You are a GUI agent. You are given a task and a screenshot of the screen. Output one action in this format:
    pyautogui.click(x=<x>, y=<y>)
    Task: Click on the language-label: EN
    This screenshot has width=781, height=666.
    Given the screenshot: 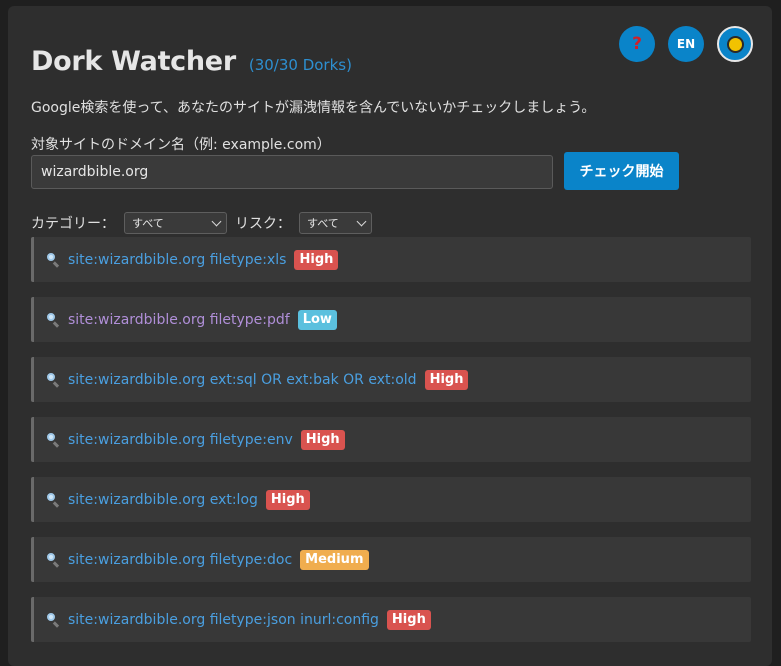 What is the action you would take?
    pyautogui.click(x=686, y=44)
    